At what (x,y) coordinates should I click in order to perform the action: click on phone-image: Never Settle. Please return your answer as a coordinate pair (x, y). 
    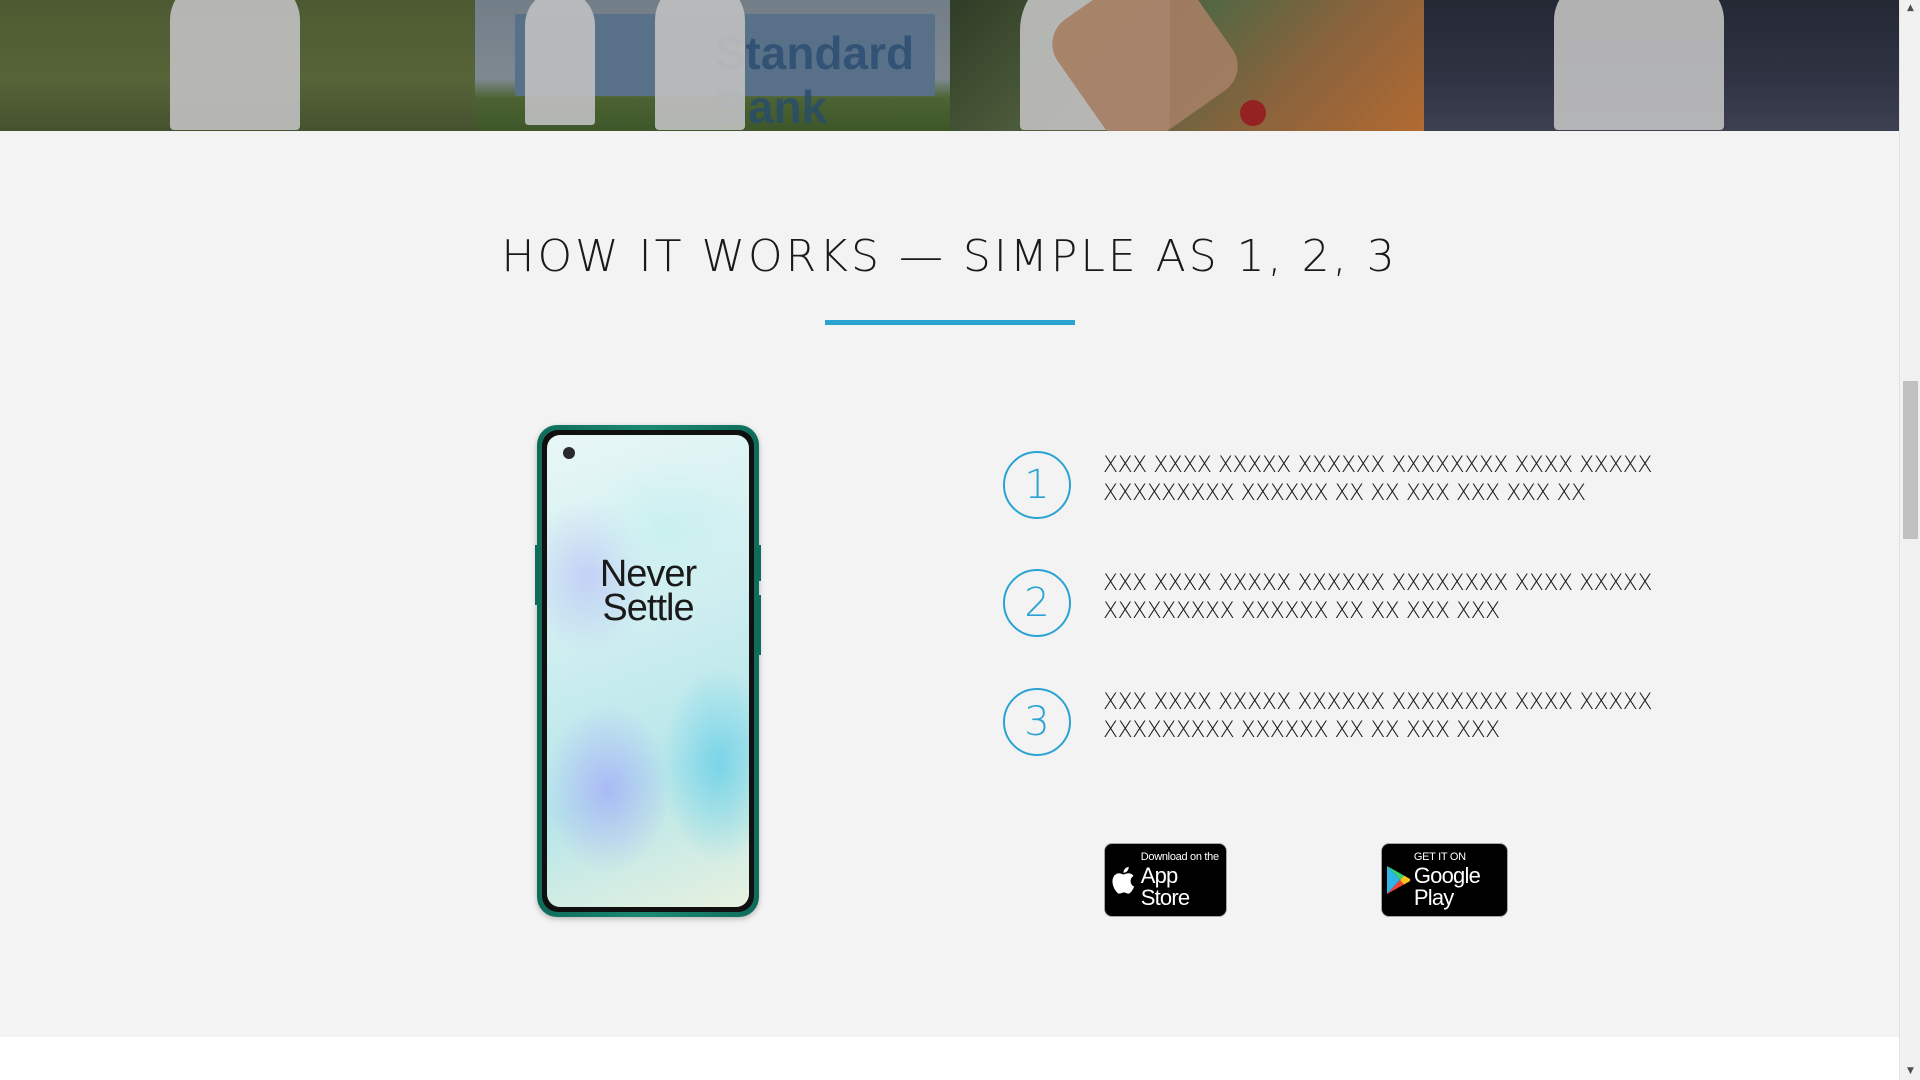
    Looking at the image, I should click on (648, 671).